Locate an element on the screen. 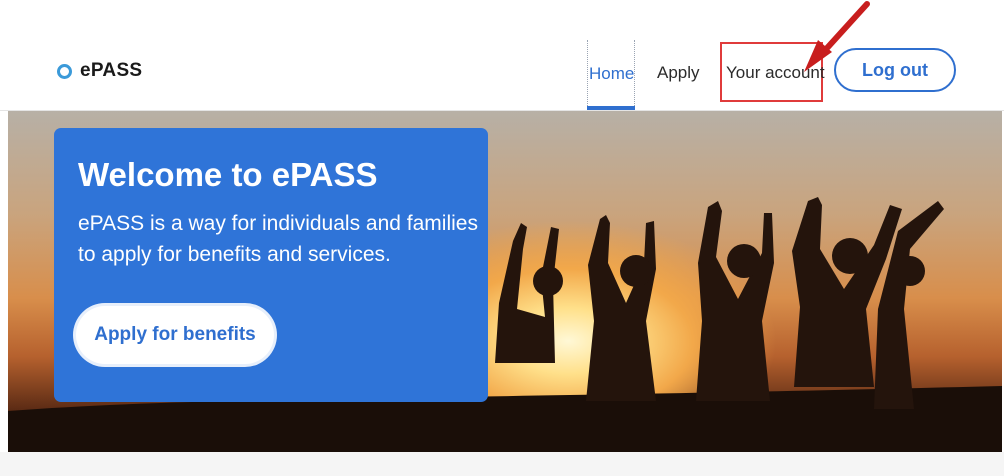 This screenshot has width=1004, height=476. nav-home-label: Home is located at coordinates (612, 73).